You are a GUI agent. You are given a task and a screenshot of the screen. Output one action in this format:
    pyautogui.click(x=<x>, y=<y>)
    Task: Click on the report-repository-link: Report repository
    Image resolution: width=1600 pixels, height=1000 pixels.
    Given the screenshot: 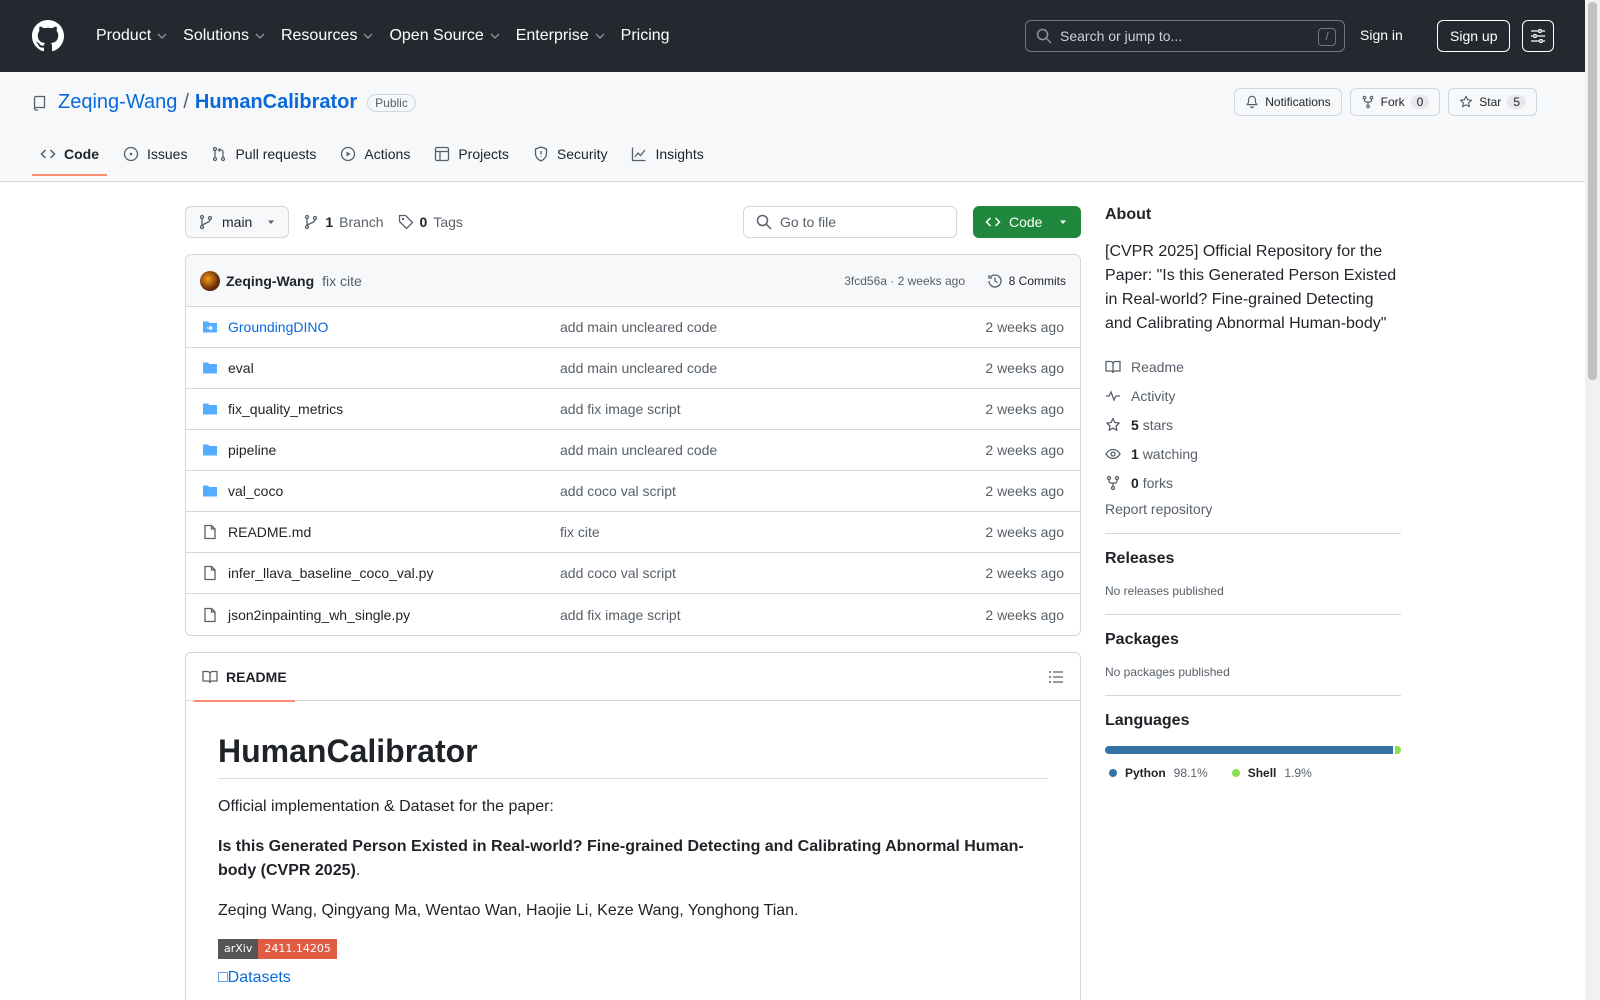 What is the action you would take?
    pyautogui.click(x=1253, y=509)
    